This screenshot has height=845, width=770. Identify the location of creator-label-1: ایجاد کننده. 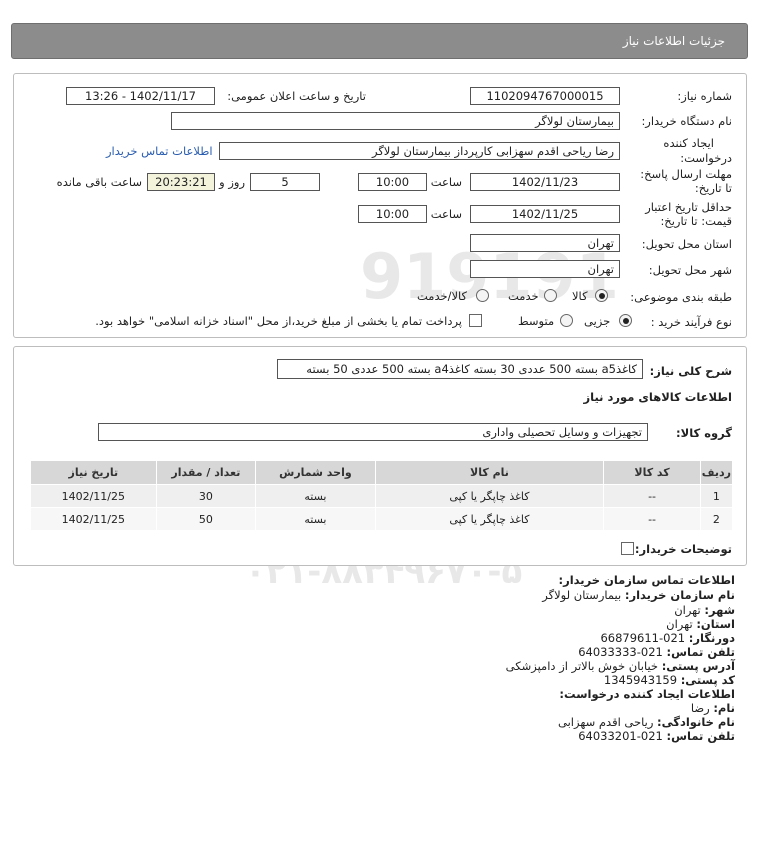
(688, 143).